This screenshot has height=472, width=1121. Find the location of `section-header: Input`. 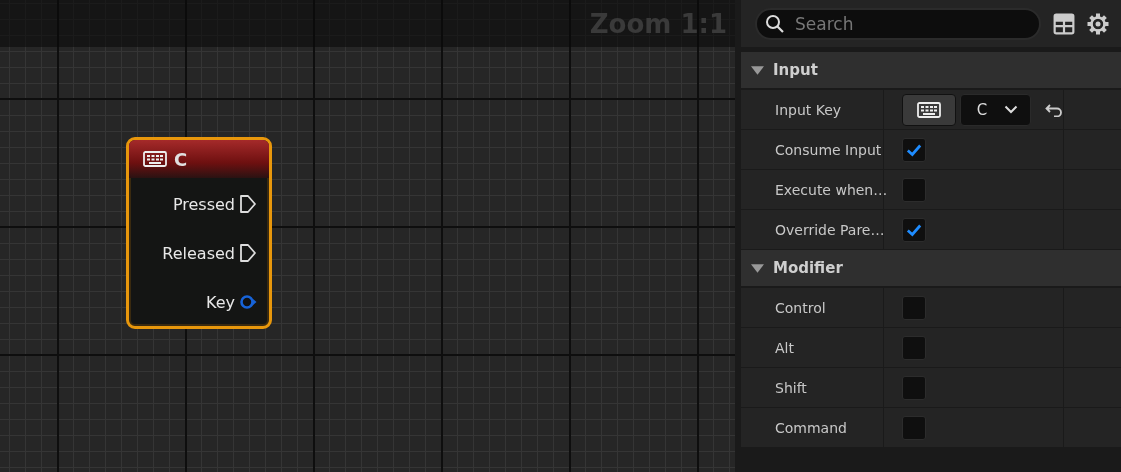

section-header: Input is located at coordinates (931, 71).